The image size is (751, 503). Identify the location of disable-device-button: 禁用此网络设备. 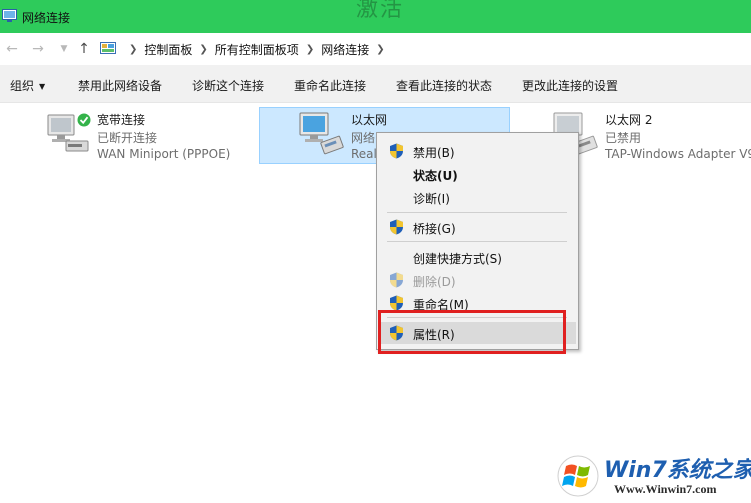
(120, 85).